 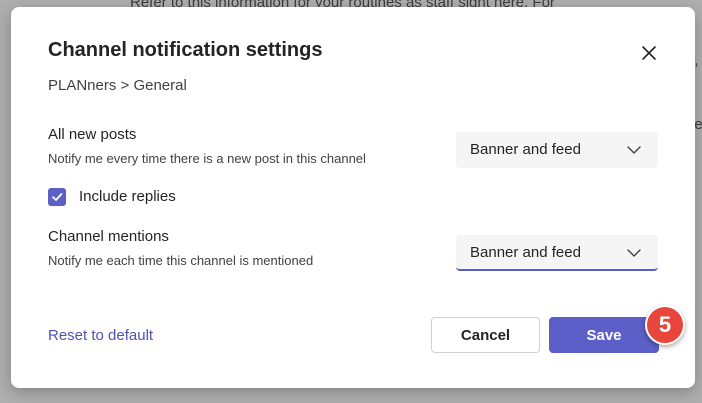 What do you see at coordinates (127, 196) in the screenshot?
I see `include-replies-label: Include replies` at bounding box center [127, 196].